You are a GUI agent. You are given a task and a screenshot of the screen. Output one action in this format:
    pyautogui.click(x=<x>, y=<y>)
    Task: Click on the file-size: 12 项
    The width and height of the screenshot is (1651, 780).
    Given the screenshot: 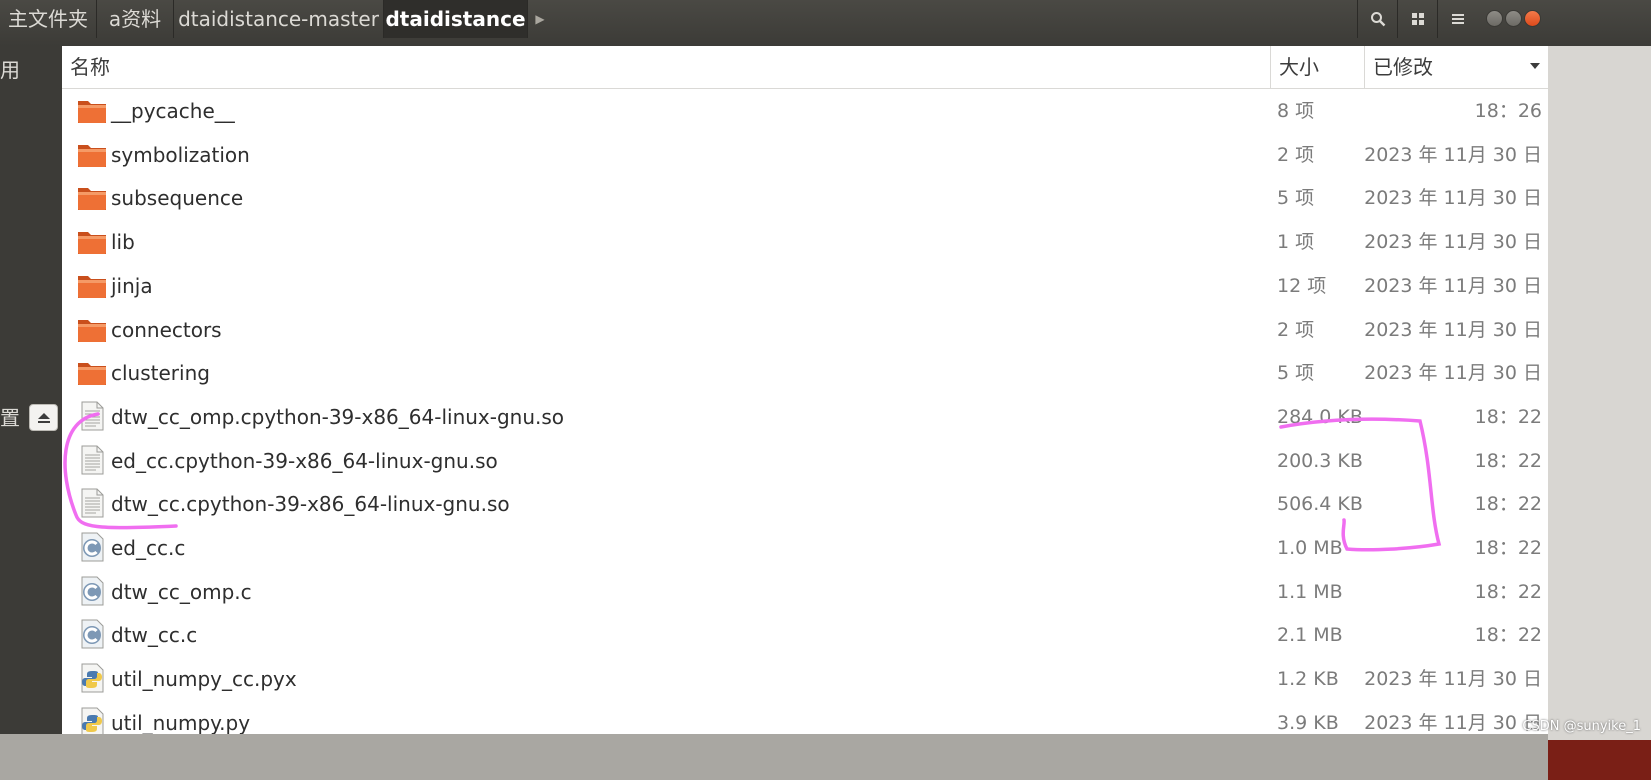 What is the action you would take?
    pyautogui.click(x=1302, y=285)
    